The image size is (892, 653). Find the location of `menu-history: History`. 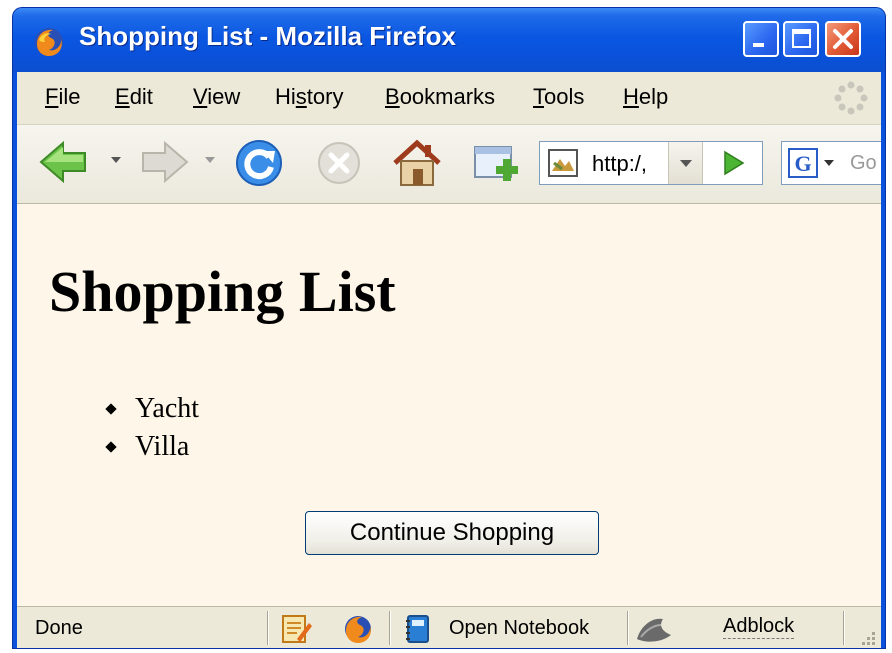

menu-history: History is located at coordinates (309, 97).